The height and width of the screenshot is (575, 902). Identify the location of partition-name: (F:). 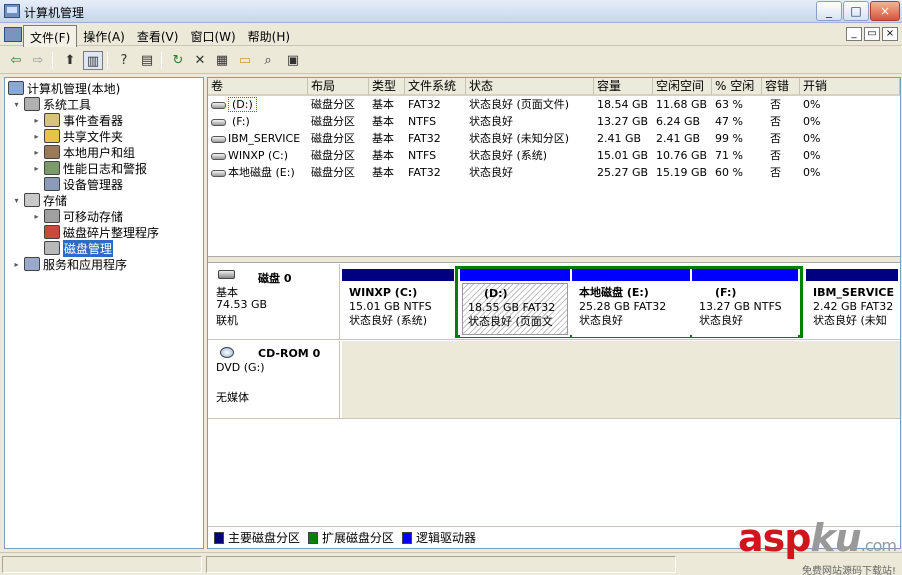
(726, 292).